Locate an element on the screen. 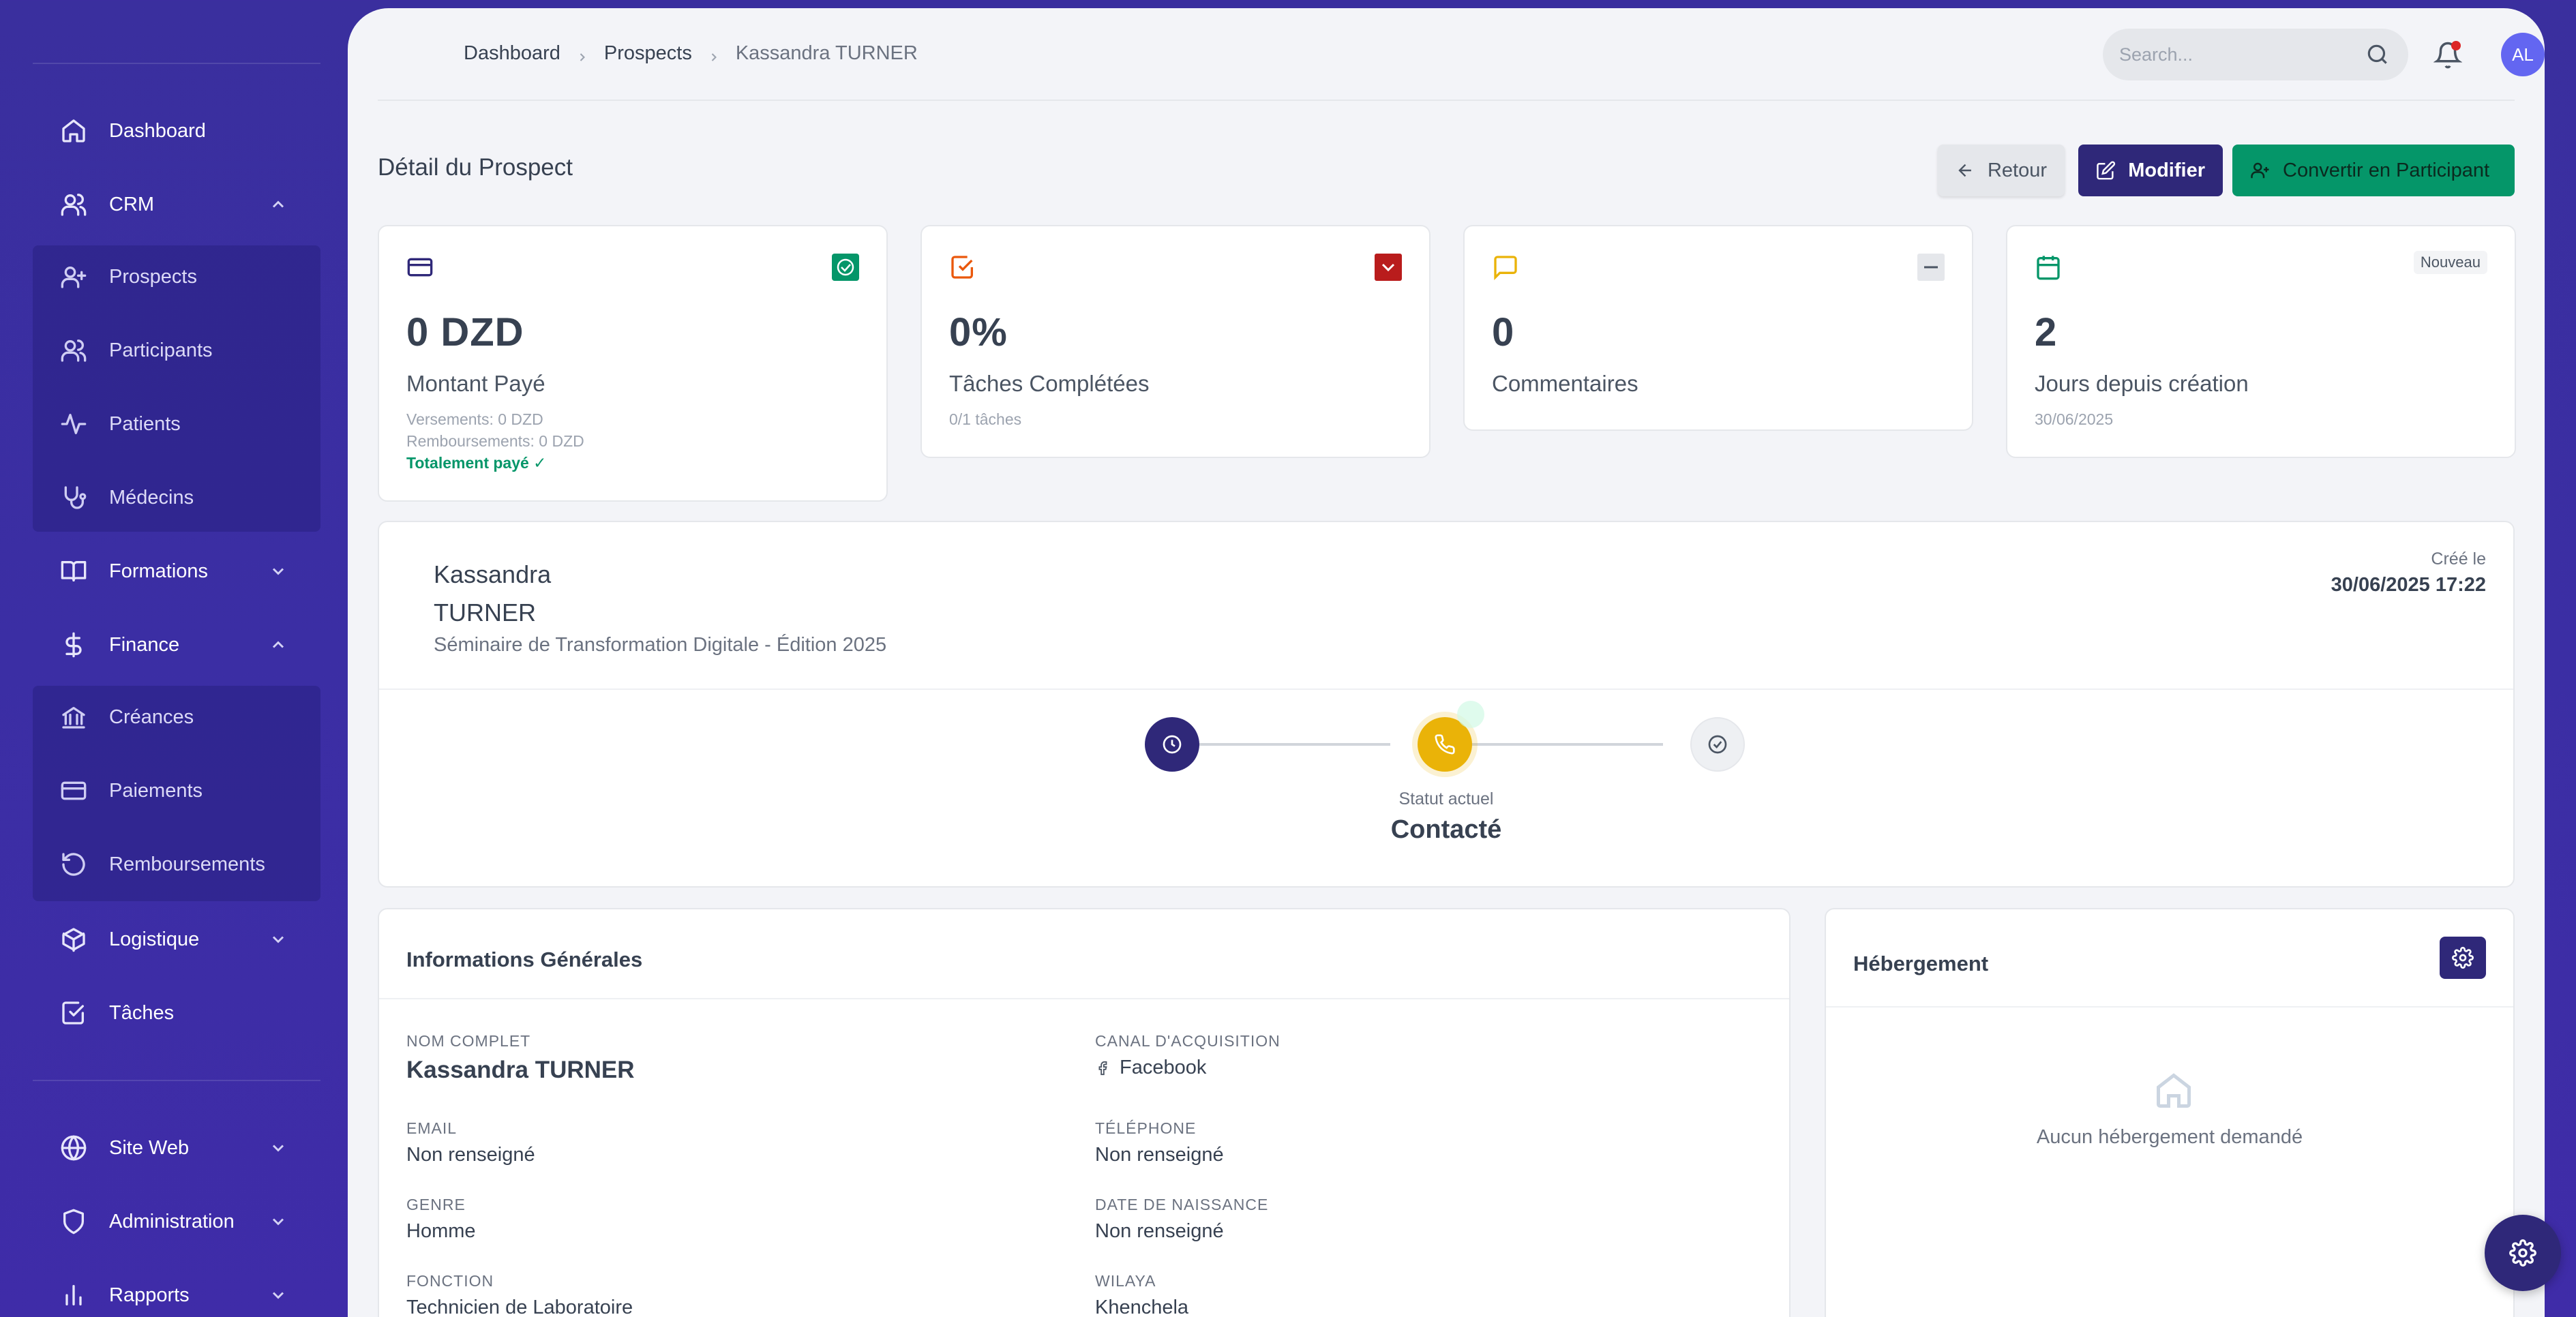  chevron-up-icon is located at coordinates (278, 205).